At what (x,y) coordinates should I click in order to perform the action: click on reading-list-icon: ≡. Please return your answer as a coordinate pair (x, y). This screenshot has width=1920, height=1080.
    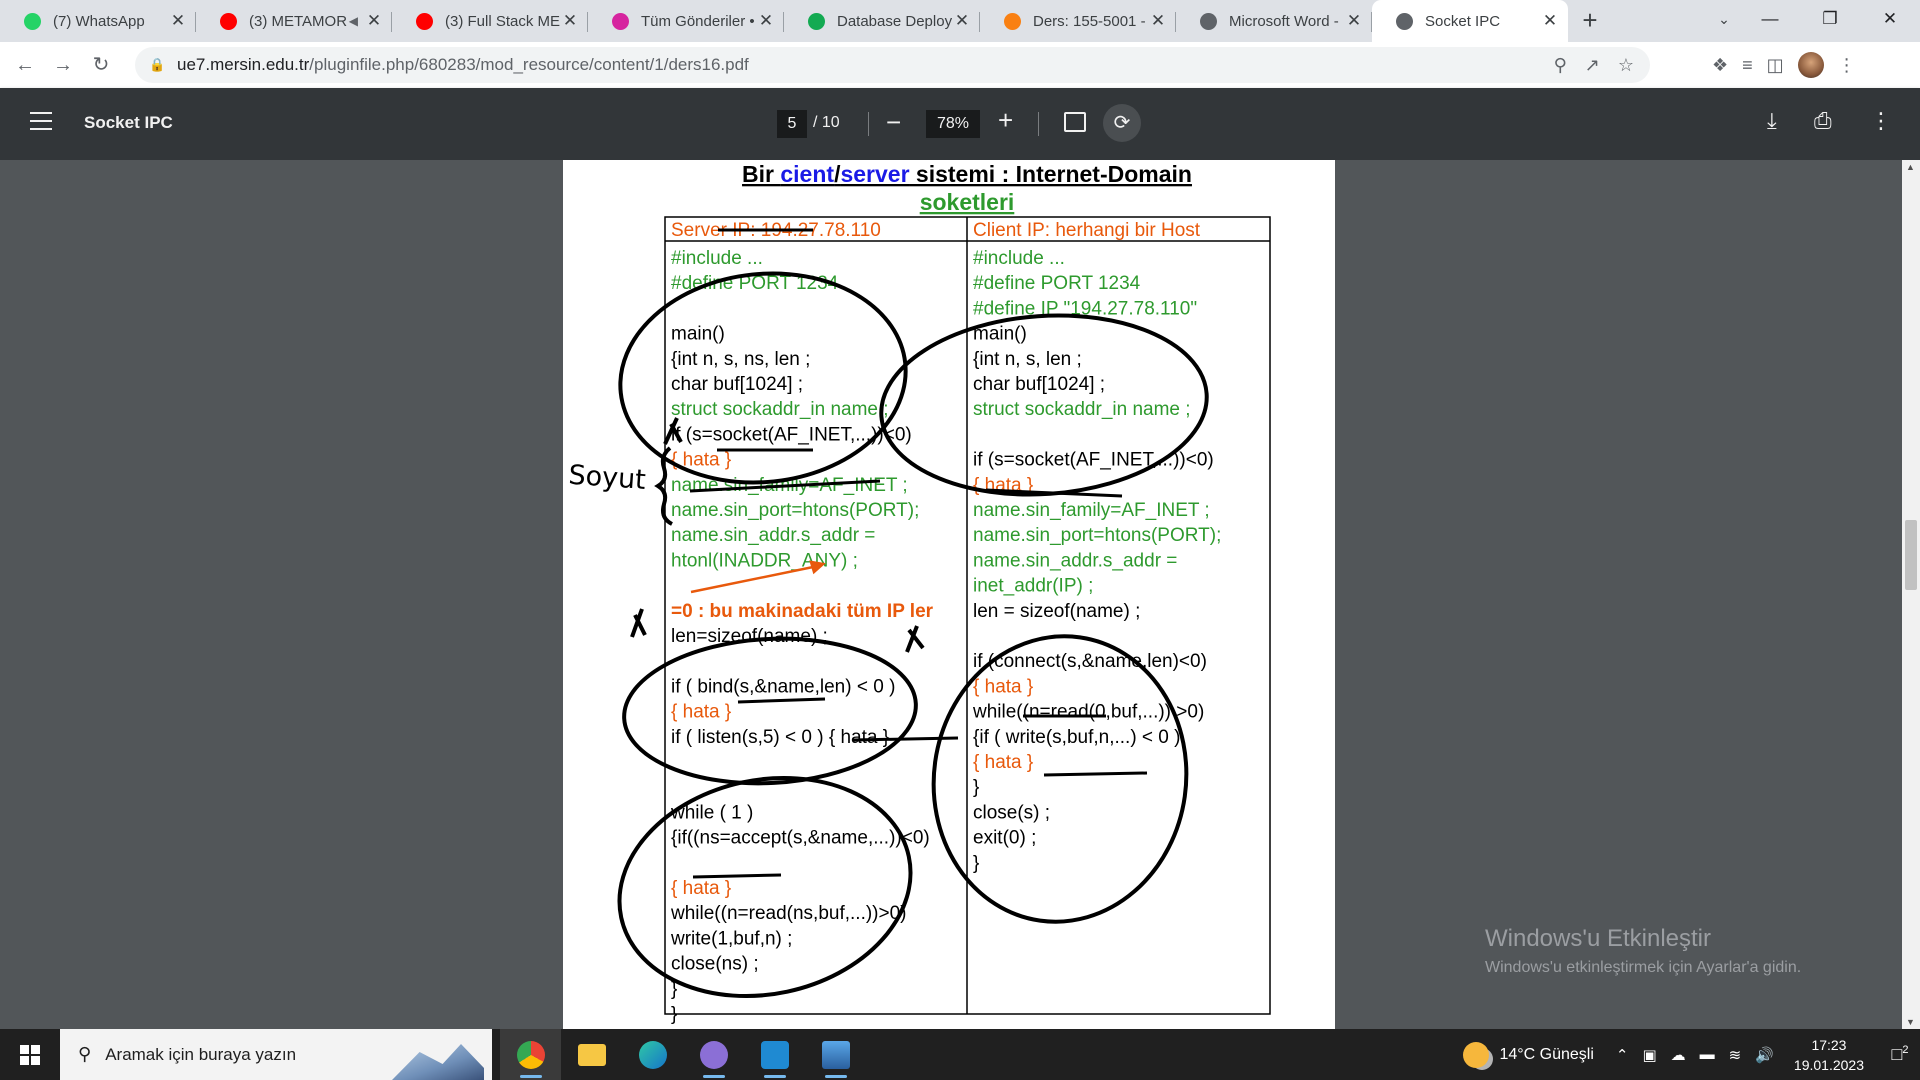
    Looking at the image, I should click on (1747, 65).